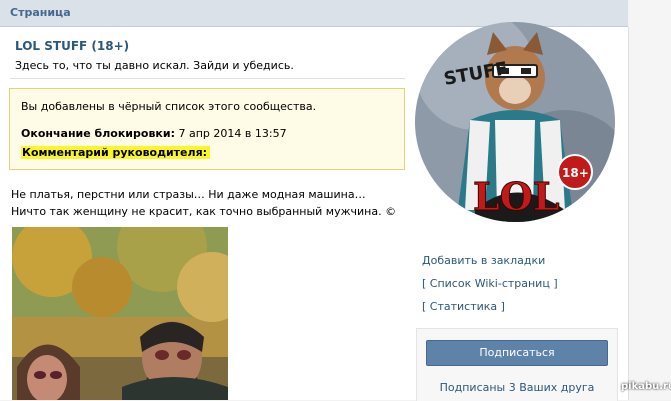 The width and height of the screenshot is (671, 401). I want to click on group-avatar-image: STUFF LOL 18+, so click(515, 122).